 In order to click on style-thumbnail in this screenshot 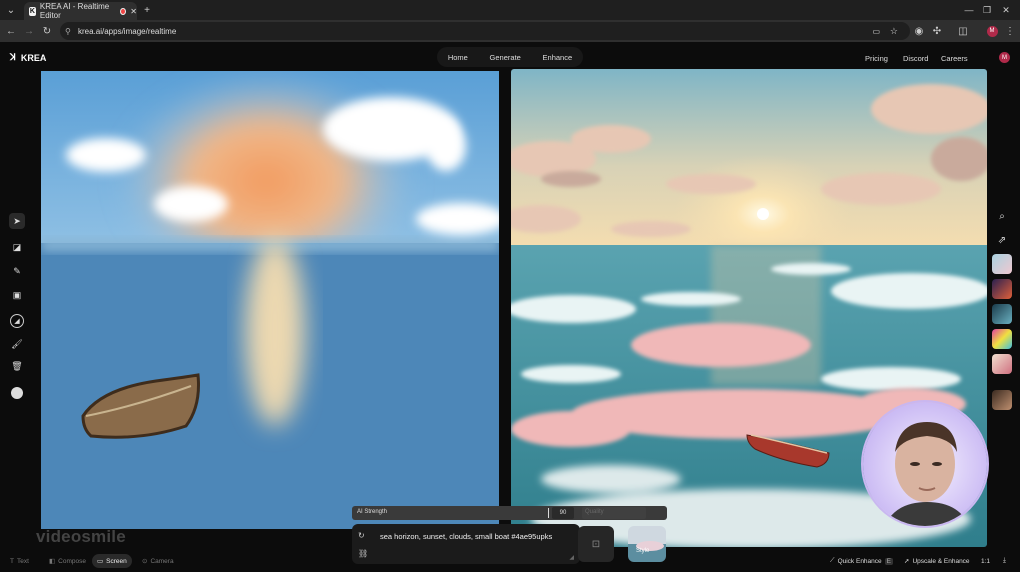, I will do `click(647, 544)`.